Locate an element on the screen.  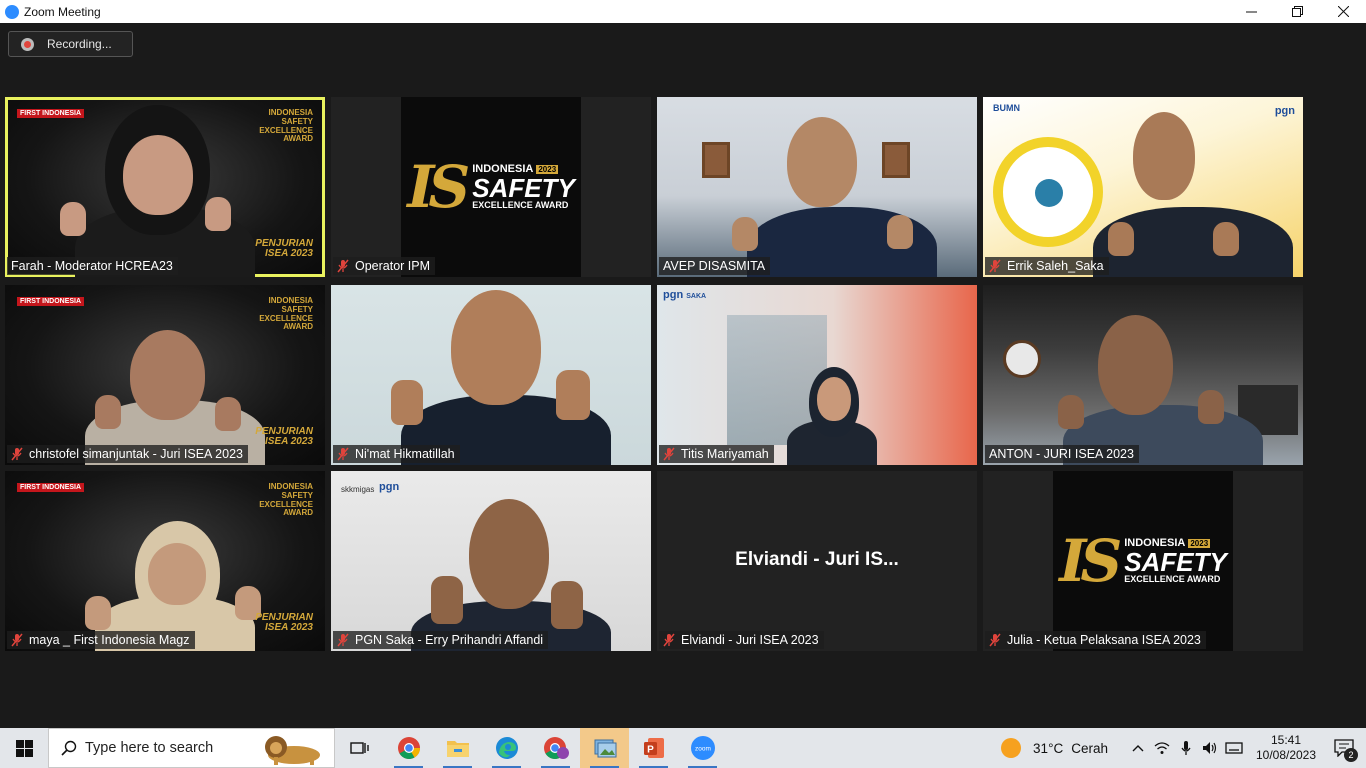
file-explorer-button is located at coordinates (457, 748).